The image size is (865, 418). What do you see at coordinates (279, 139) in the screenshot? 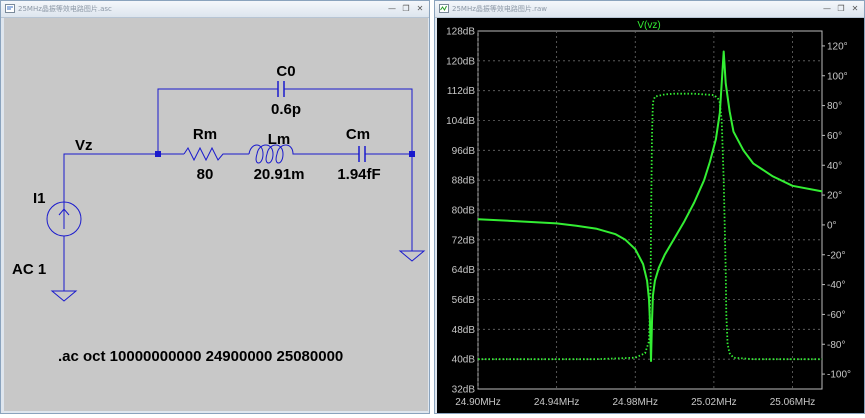
I see `lm-name: Lm` at bounding box center [279, 139].